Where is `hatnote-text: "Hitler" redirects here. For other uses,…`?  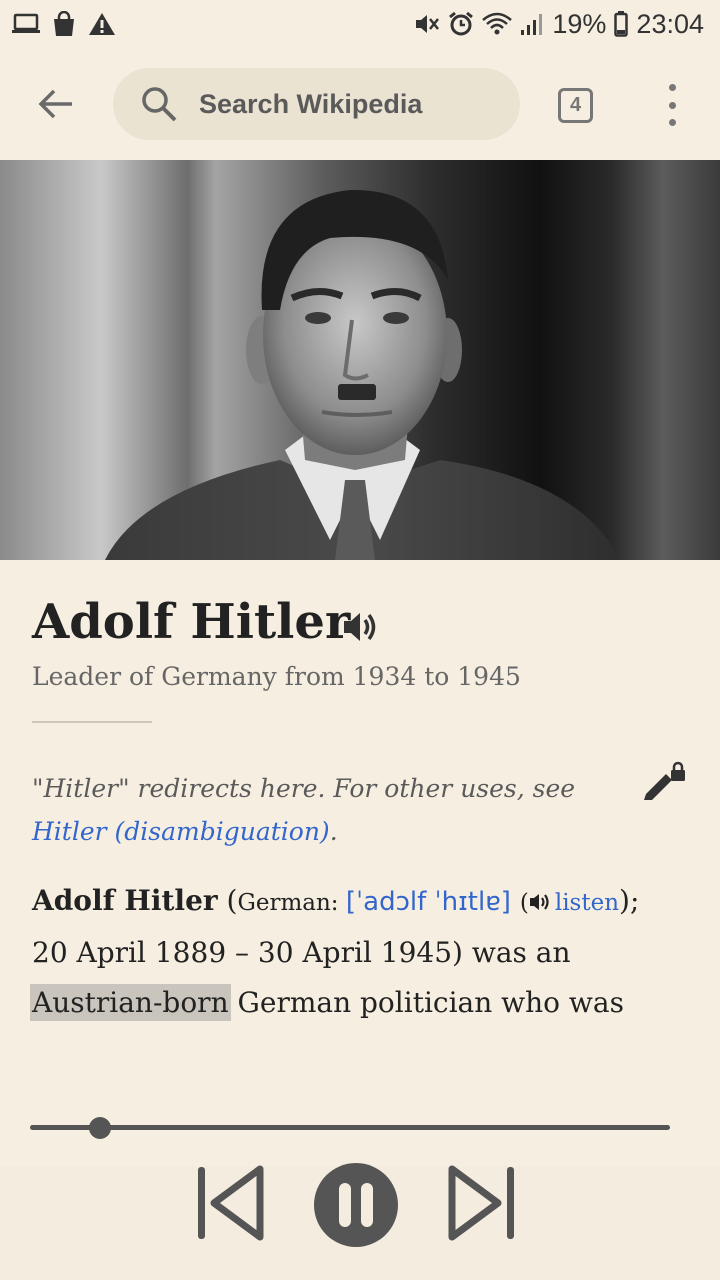 hatnote-text: "Hitler" redirects here. For other uses,… is located at coordinates (304, 788).